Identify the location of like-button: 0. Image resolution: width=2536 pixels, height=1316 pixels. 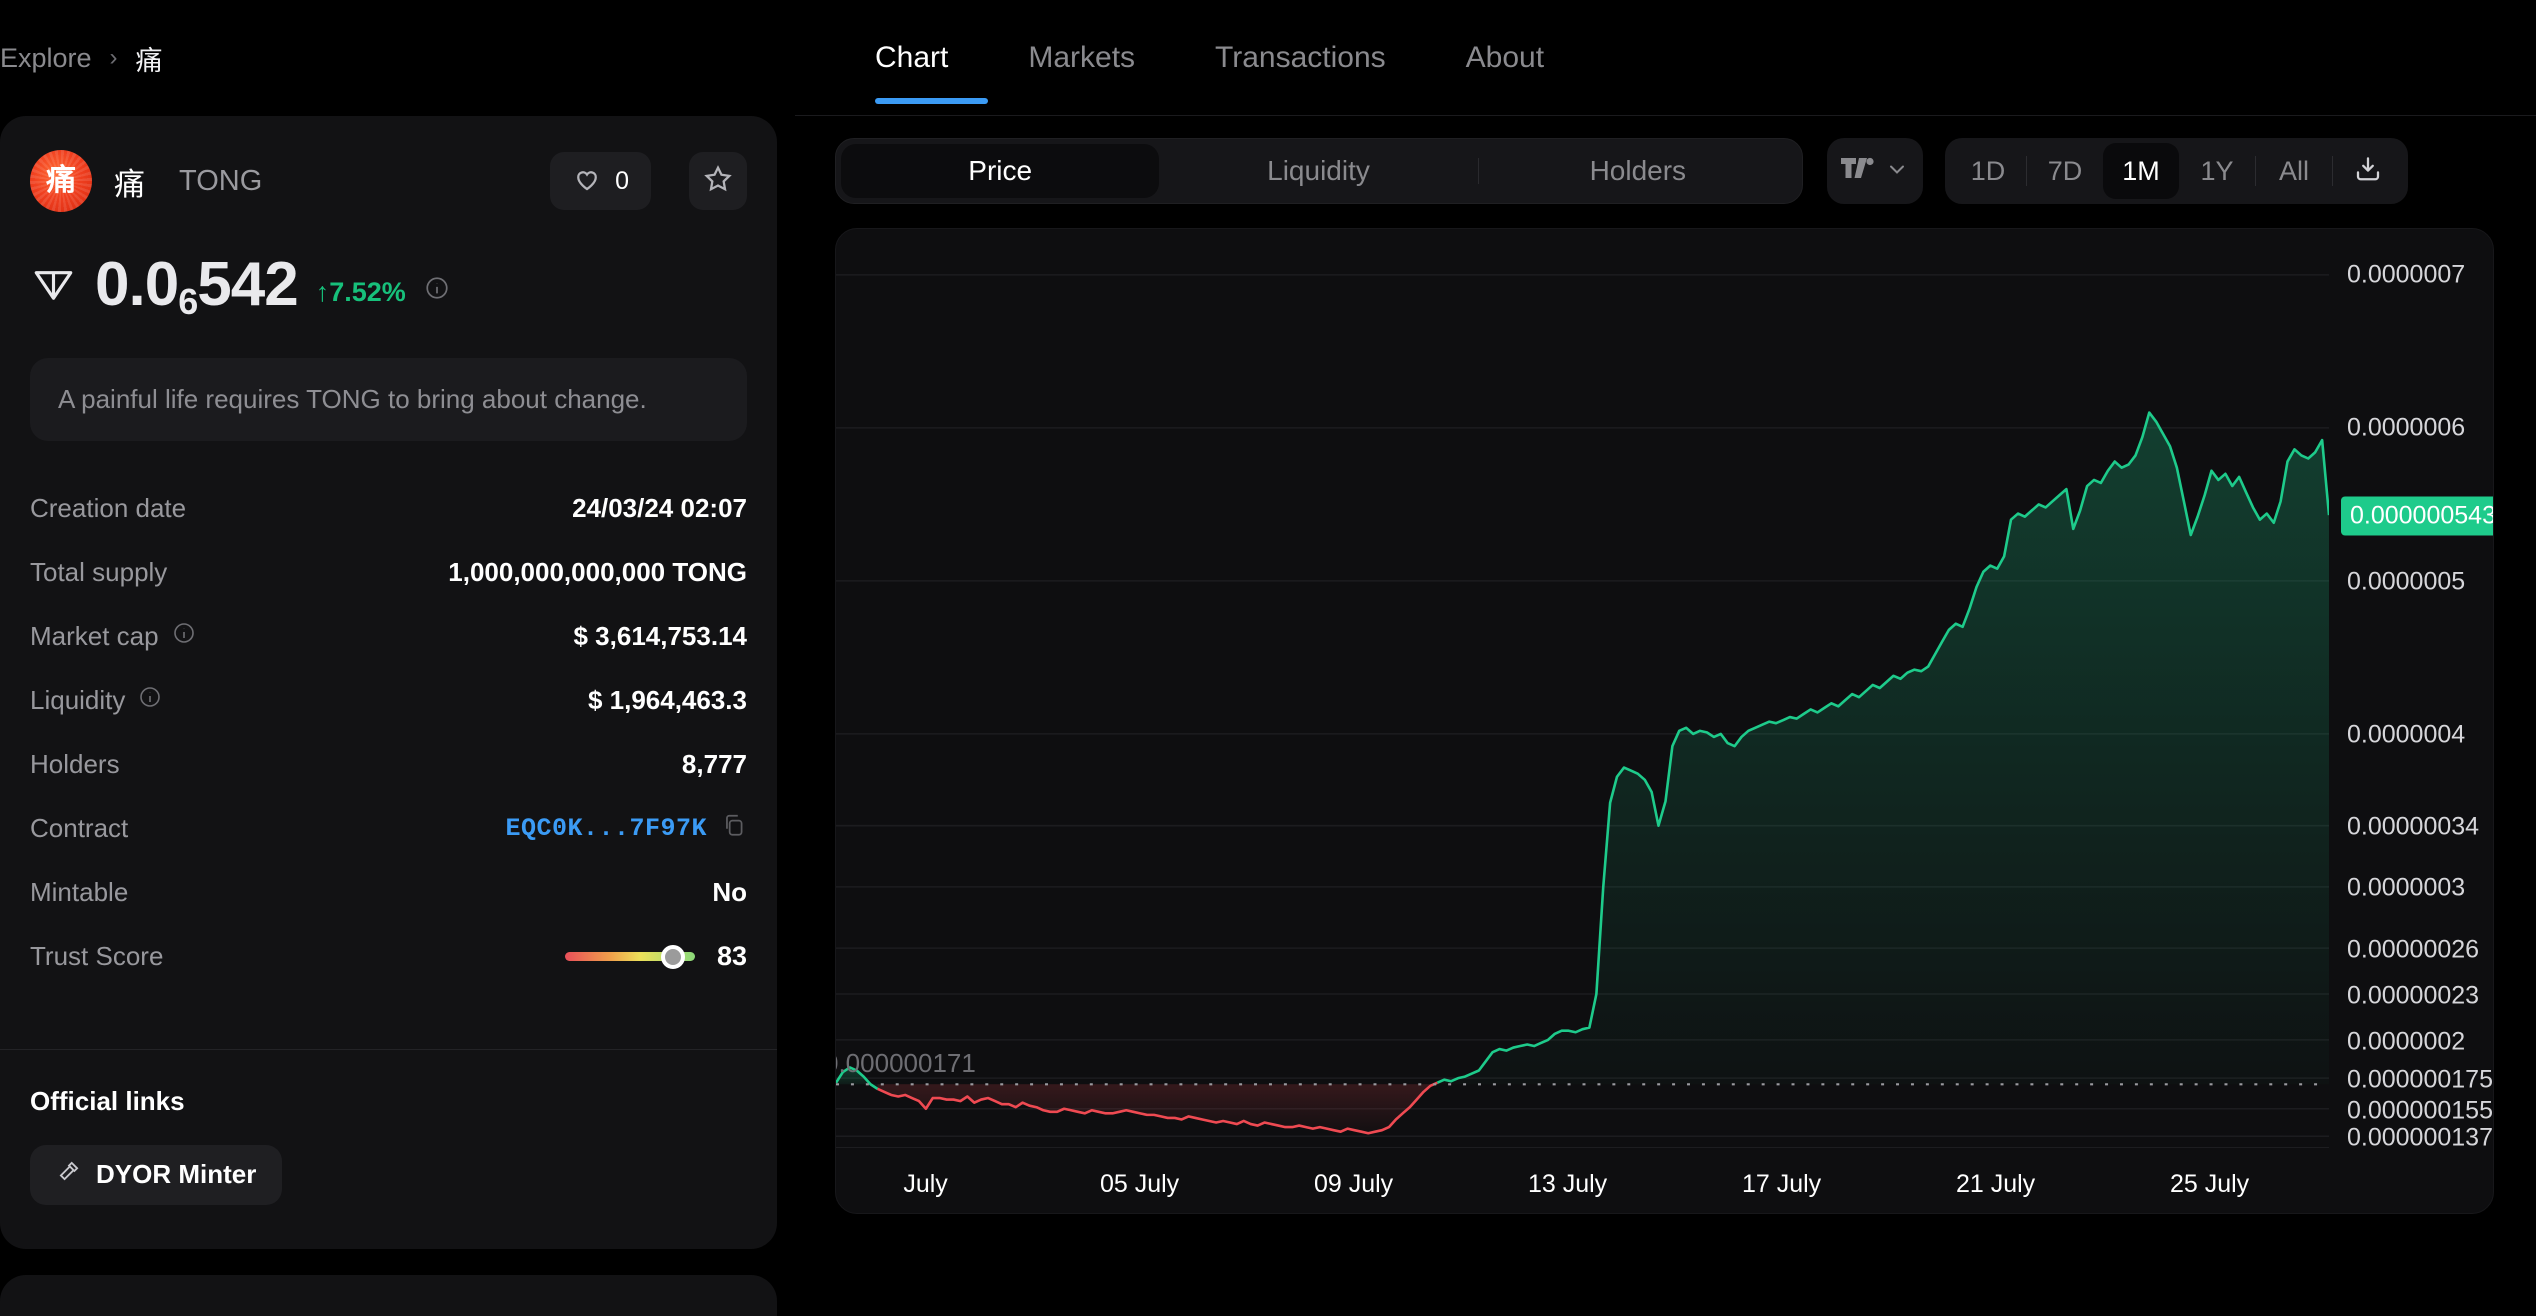
(600, 181).